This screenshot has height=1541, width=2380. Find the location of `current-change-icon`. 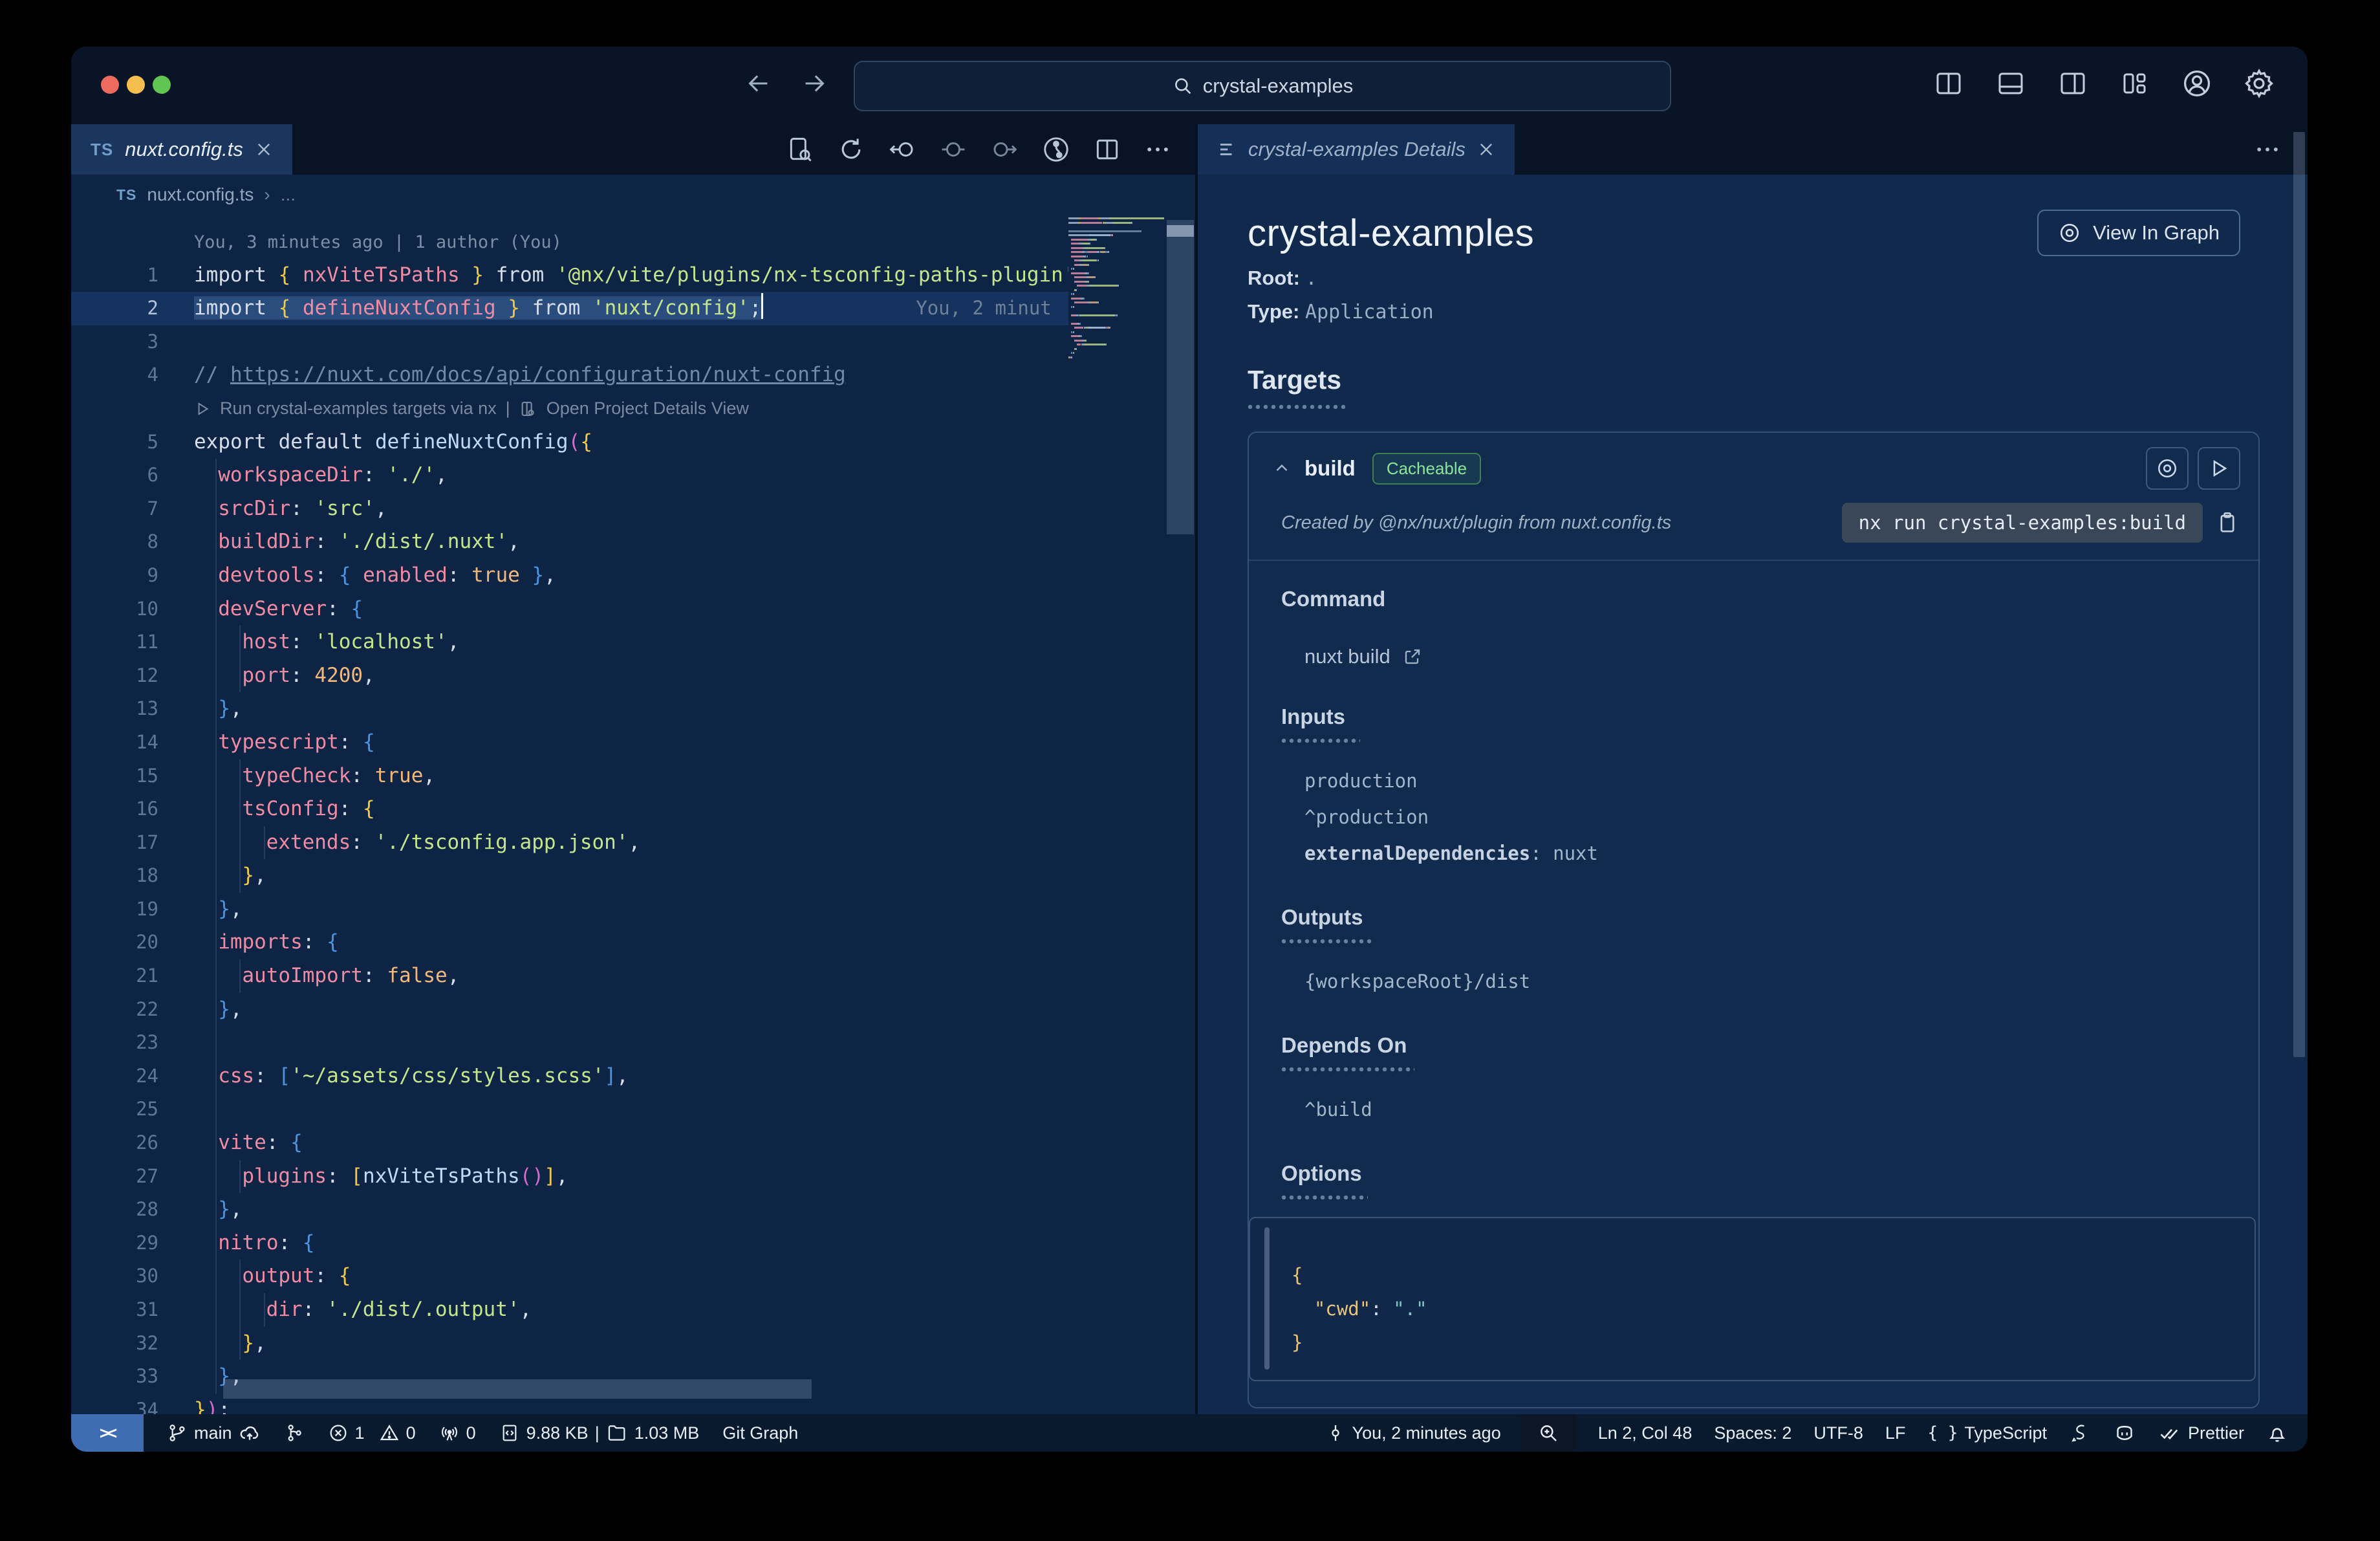

current-change-icon is located at coordinates (953, 149).